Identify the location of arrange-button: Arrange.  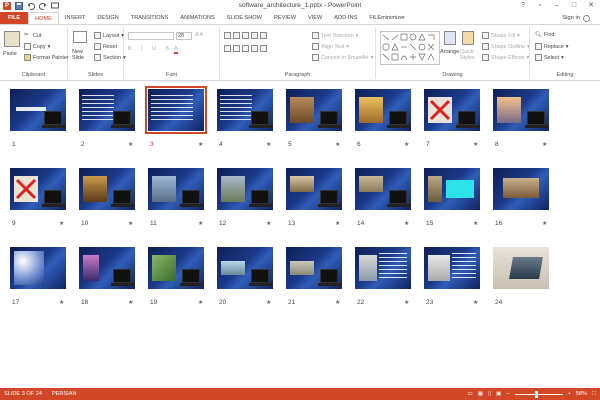
(449, 52).